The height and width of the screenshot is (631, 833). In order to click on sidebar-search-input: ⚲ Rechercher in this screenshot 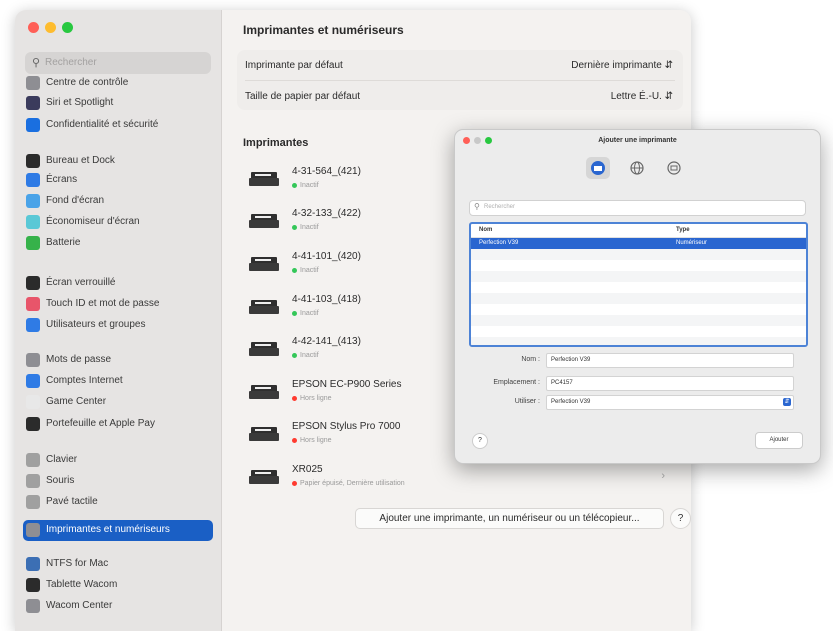, I will do `click(118, 63)`.